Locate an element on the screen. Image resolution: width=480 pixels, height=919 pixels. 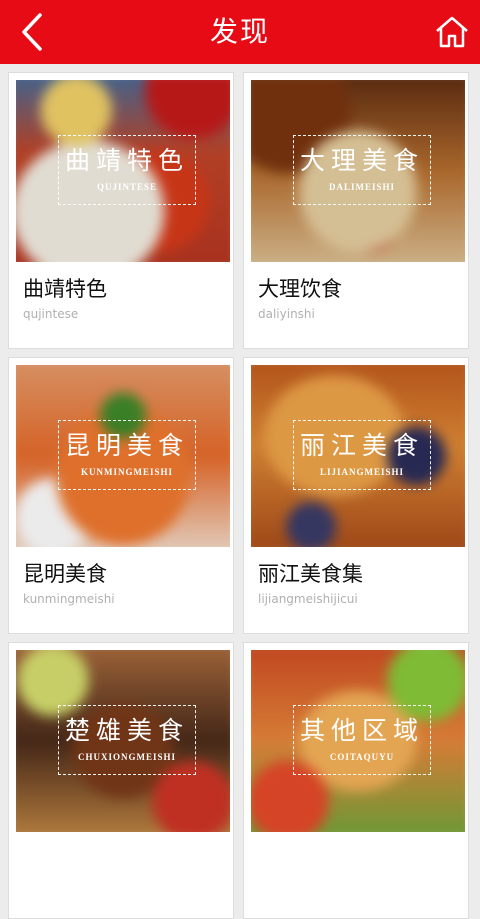
photo-badge: 丽江美食 LIJIANGMEISHI is located at coordinates (362, 455).